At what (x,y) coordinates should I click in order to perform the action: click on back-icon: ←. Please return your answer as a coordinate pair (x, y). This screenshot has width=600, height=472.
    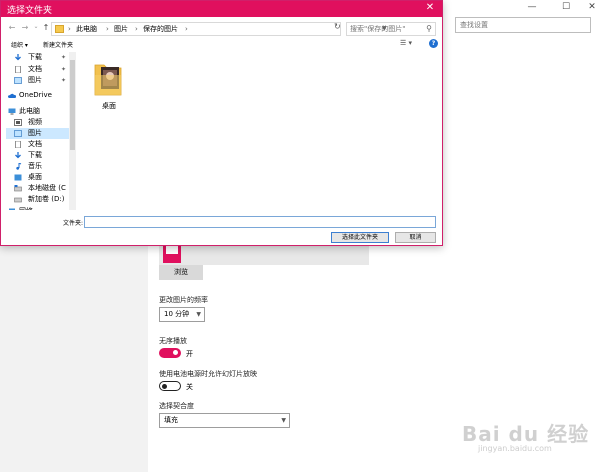
    Looking at the image, I should click on (12, 27).